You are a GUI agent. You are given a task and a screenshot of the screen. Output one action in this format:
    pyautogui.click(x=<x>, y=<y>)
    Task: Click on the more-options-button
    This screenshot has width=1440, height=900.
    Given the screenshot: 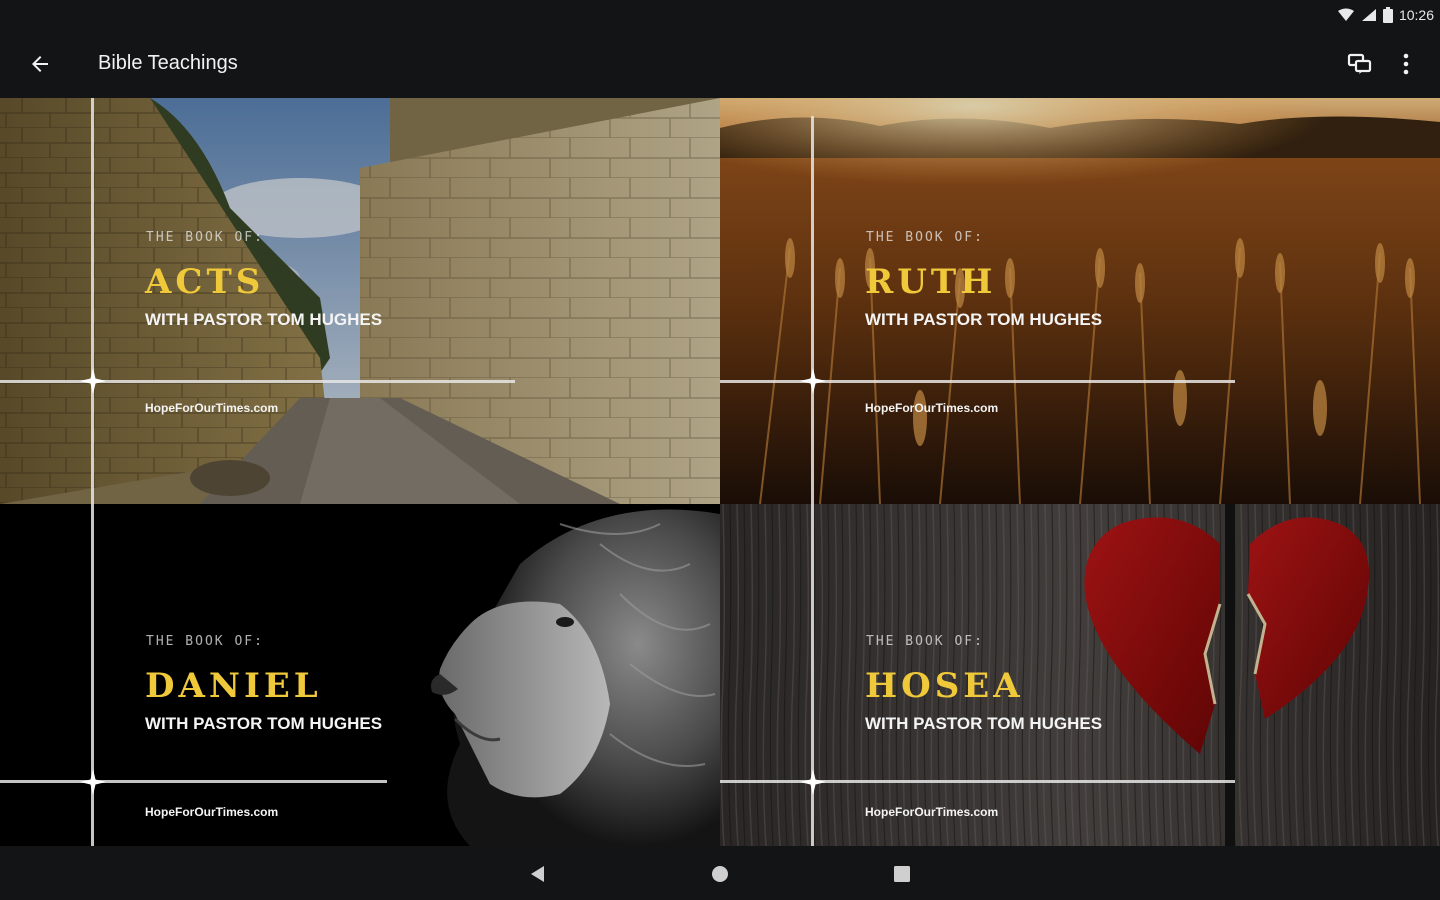 What is the action you would take?
    pyautogui.click(x=1406, y=64)
    